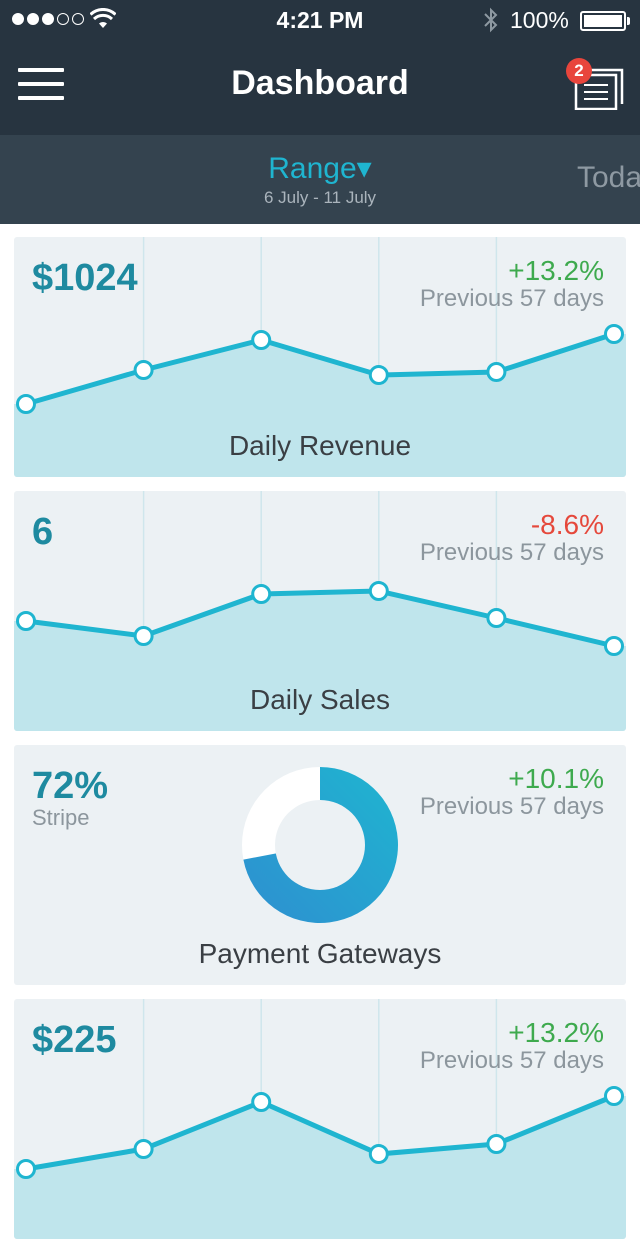 This screenshot has height=1239, width=640. What do you see at coordinates (605, 21) in the screenshot?
I see `battery-icon` at bounding box center [605, 21].